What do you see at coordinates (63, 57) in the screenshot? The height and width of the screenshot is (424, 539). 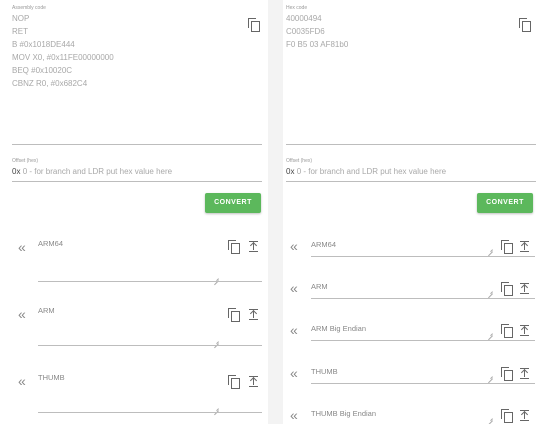 I see `assembly-line: MOV X0, #0x11FE00000000` at bounding box center [63, 57].